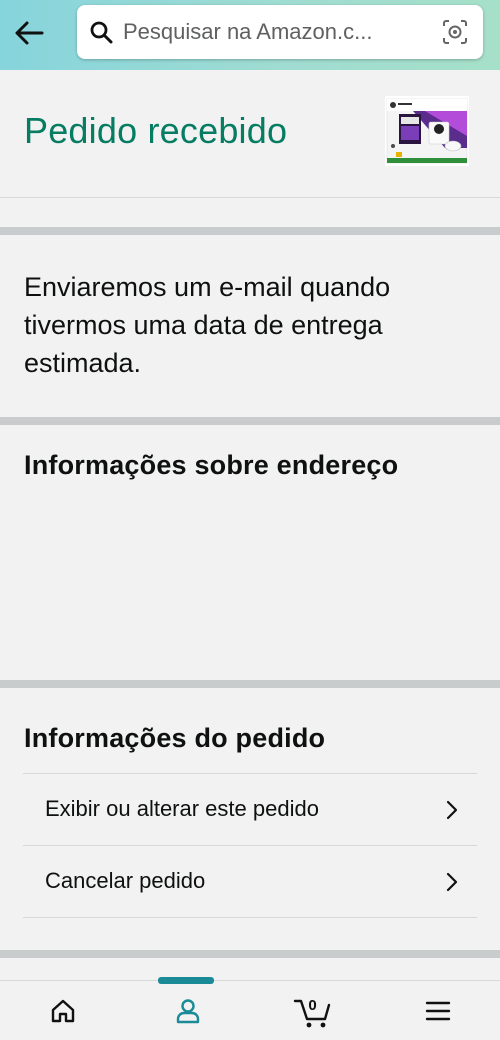  Describe the element at coordinates (186, 980) in the screenshot. I see `active-tab-indicator` at that location.